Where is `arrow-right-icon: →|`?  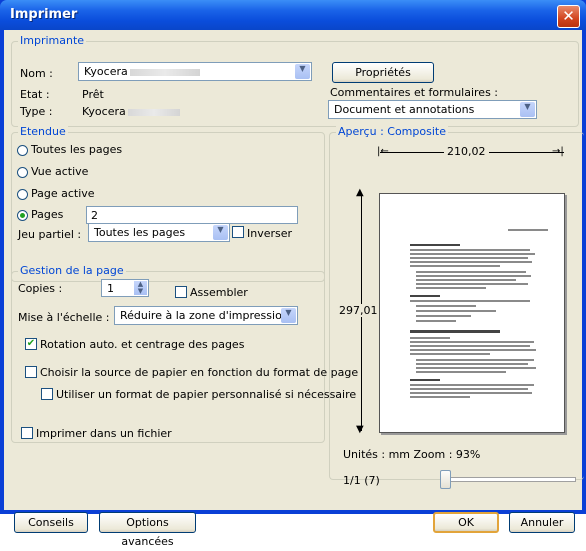 arrow-right-icon: →| is located at coordinates (558, 151).